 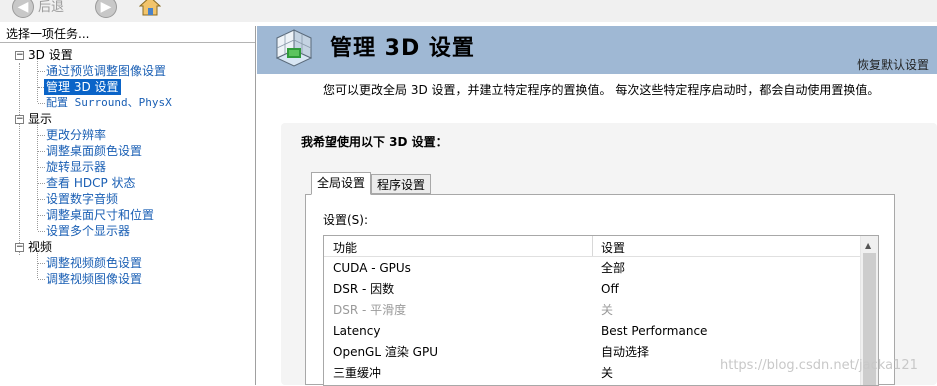 I want to click on tree-item-label: 旋转显示器, so click(x=76, y=167).